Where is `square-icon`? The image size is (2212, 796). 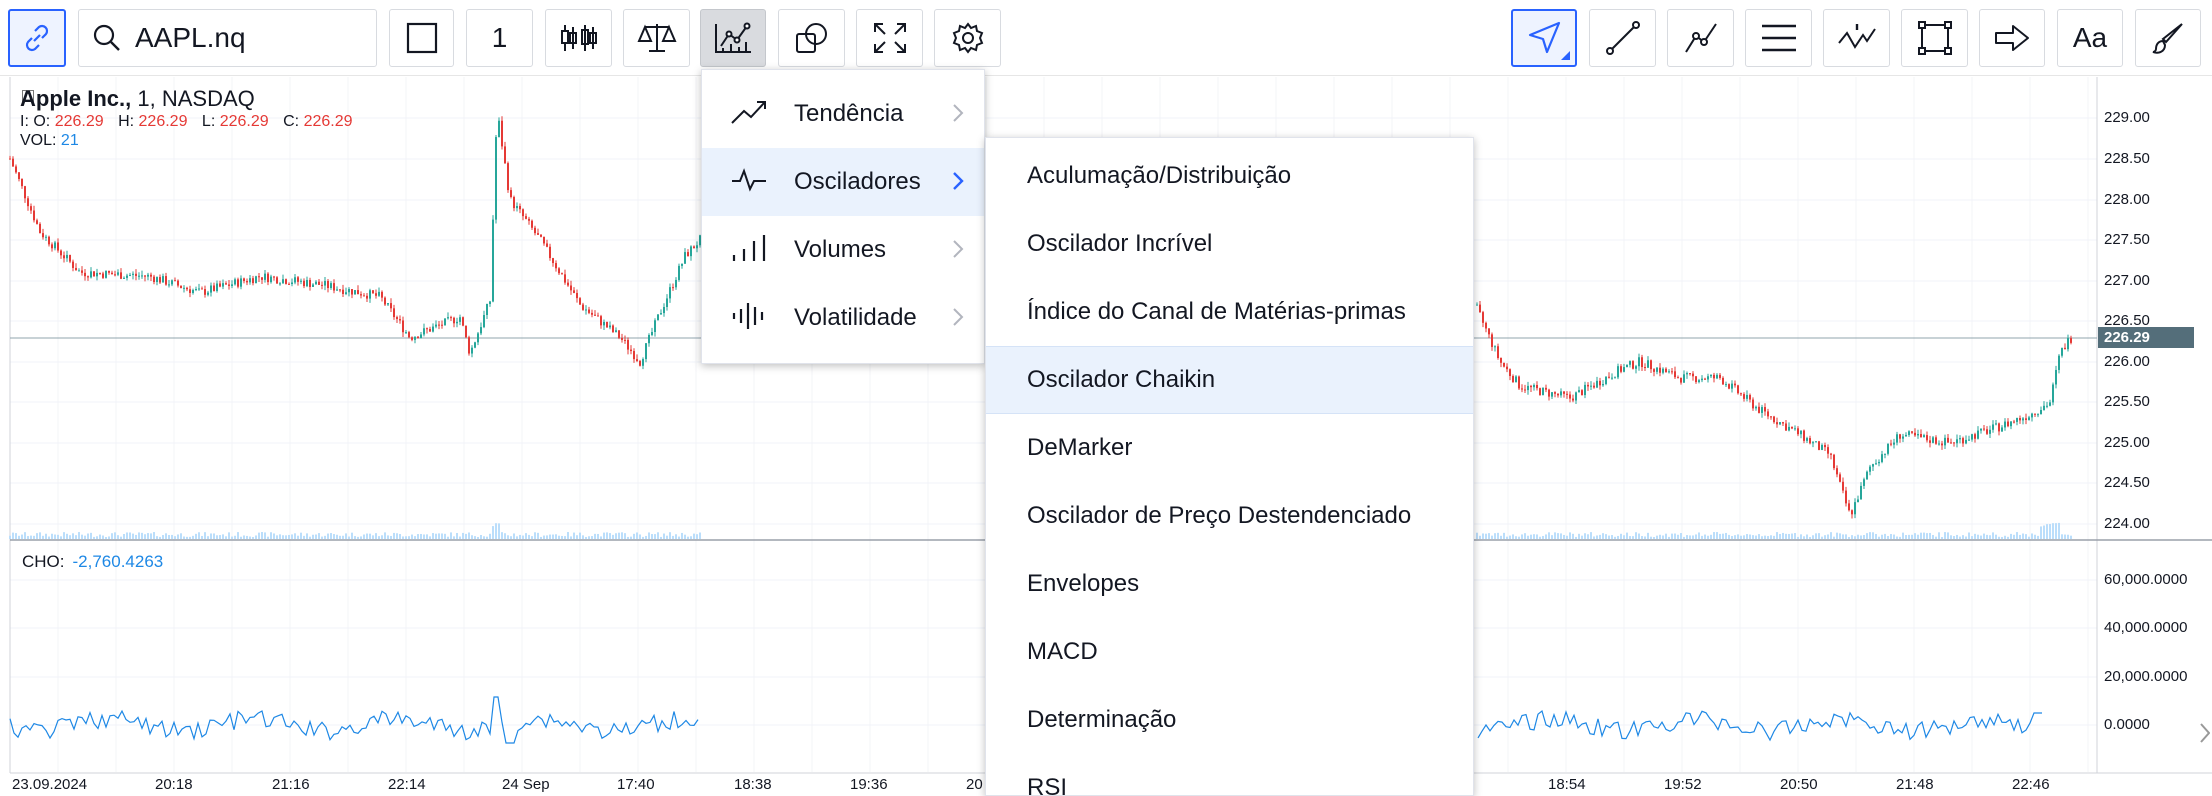
square-icon is located at coordinates (421, 38).